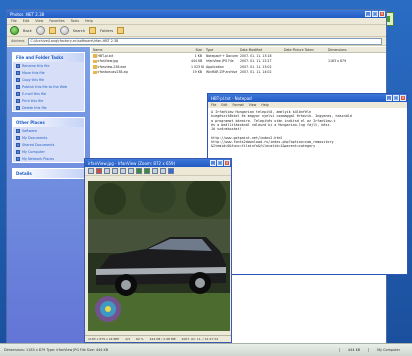 This screenshot has height=356, width=412. I want to click on cut-icon, so click(123, 171).